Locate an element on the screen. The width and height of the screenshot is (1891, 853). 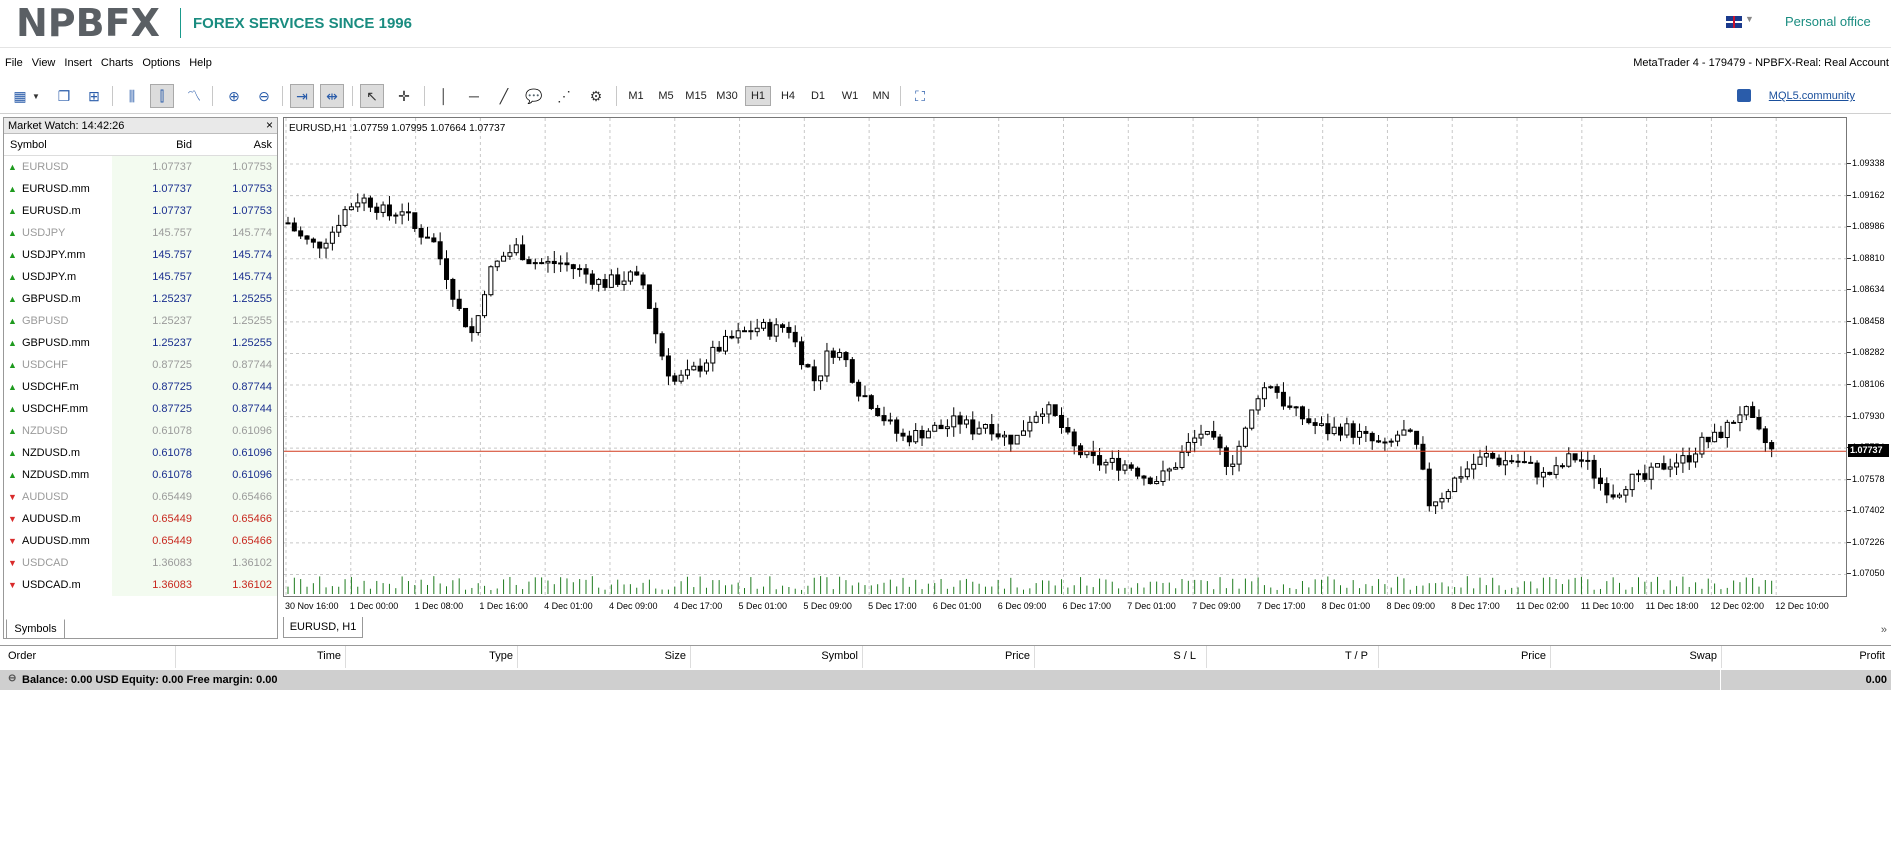
menu-charts: Charts is located at coordinates (116, 60).